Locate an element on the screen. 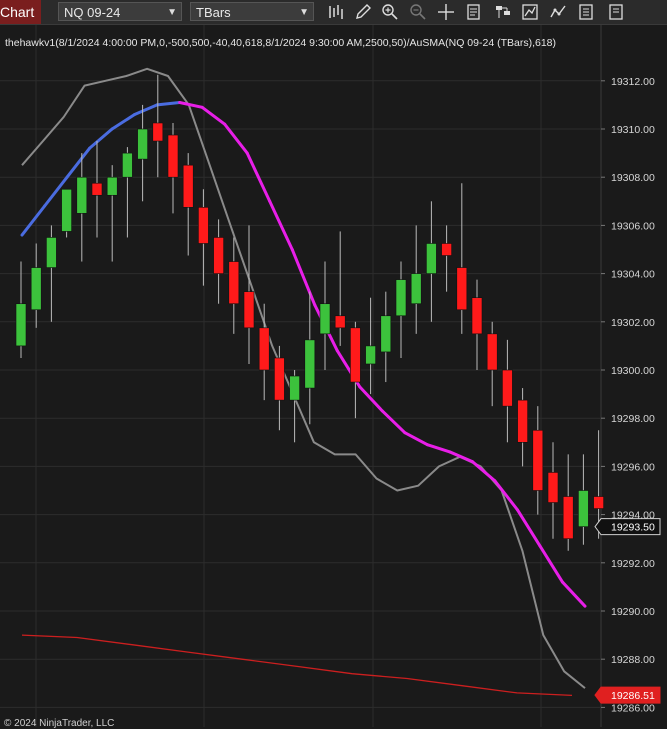 The image size is (667, 729). draw-icon is located at coordinates (363, 12).